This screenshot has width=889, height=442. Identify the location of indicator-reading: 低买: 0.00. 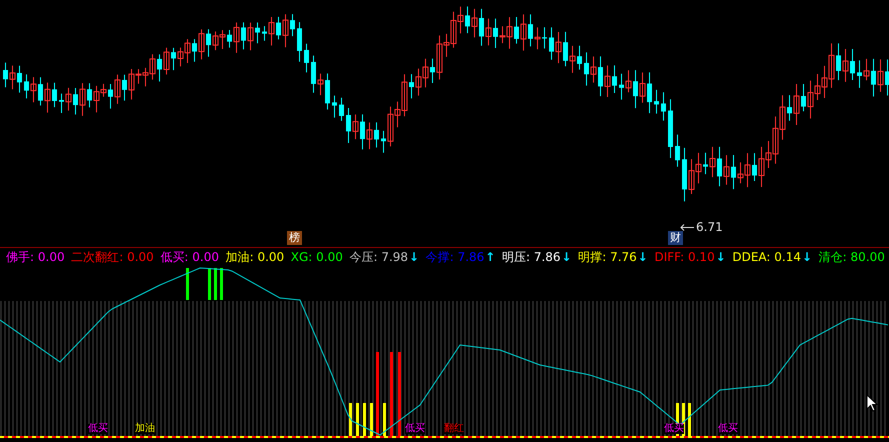
(189, 257).